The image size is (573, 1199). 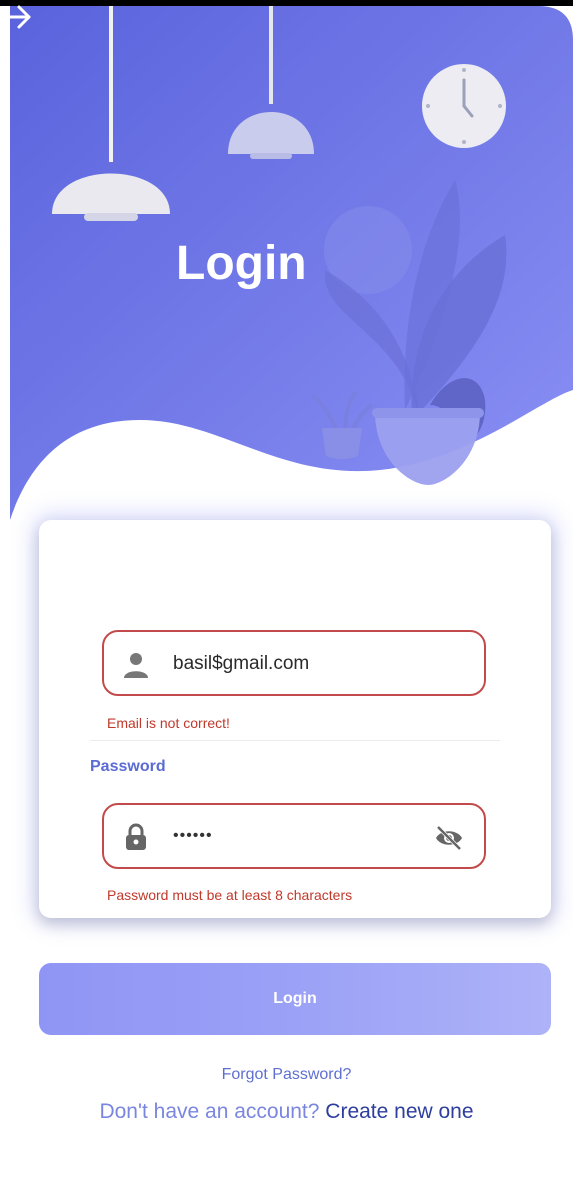 I want to click on page-title: Login, so click(x=241, y=263).